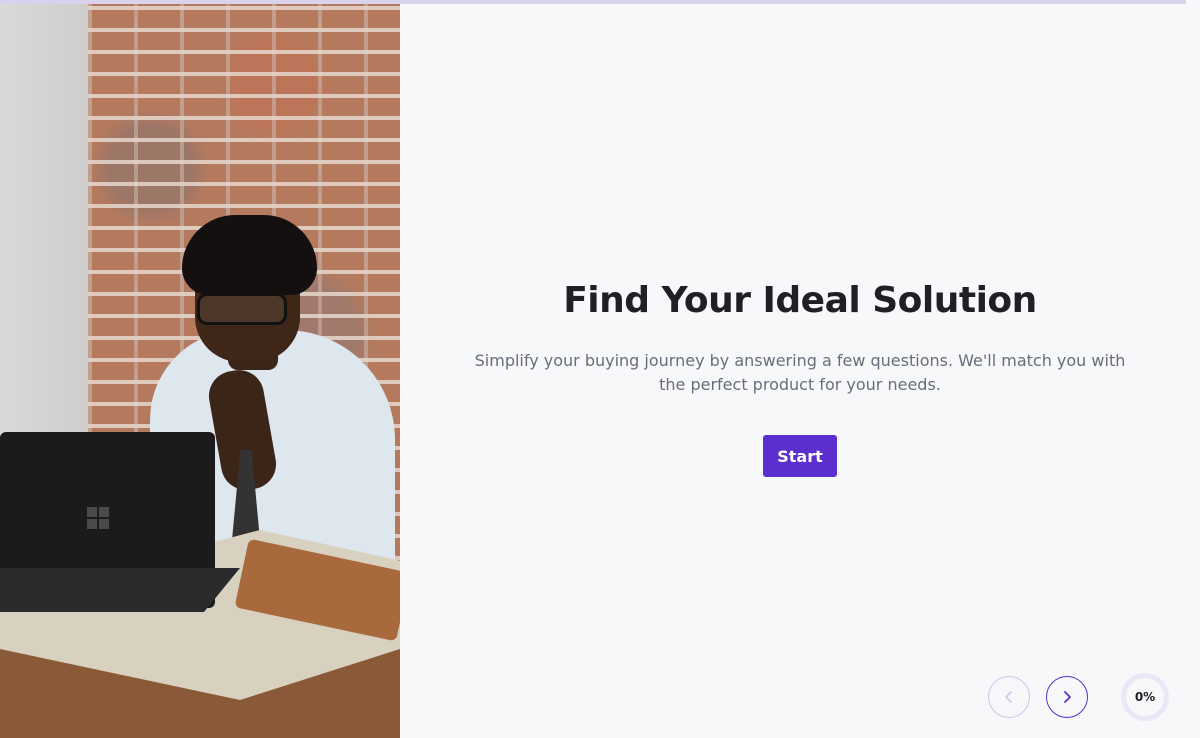 The image size is (1200, 738). Describe the element at coordinates (800, 300) in the screenshot. I see `page-title: Find Your Ideal Solution` at that location.